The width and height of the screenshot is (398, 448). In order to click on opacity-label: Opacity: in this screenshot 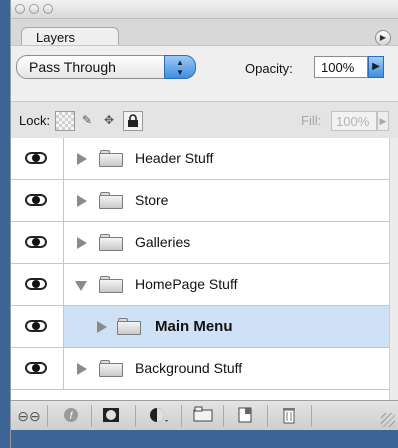, I will do `click(269, 68)`.